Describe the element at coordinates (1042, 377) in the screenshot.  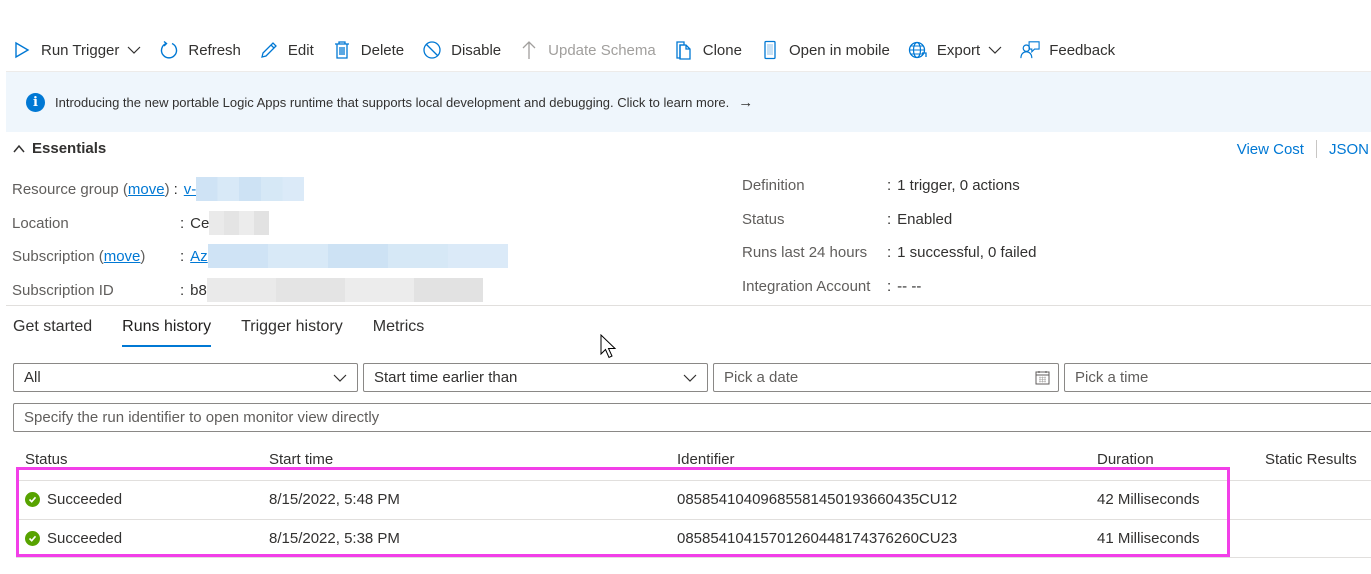
I see `calendar-icon` at that location.